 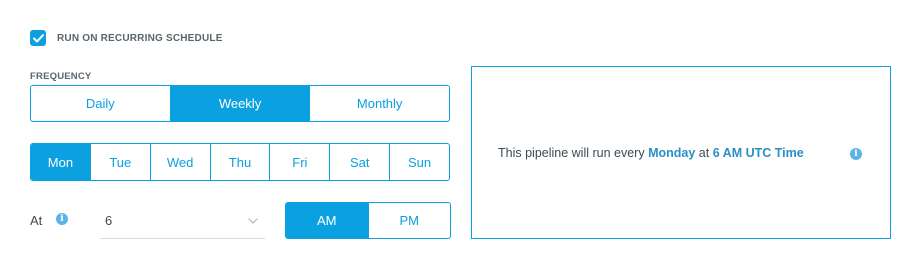 What do you see at coordinates (758, 152) in the screenshot?
I see `summary-time: 6 AM UTC Time` at bounding box center [758, 152].